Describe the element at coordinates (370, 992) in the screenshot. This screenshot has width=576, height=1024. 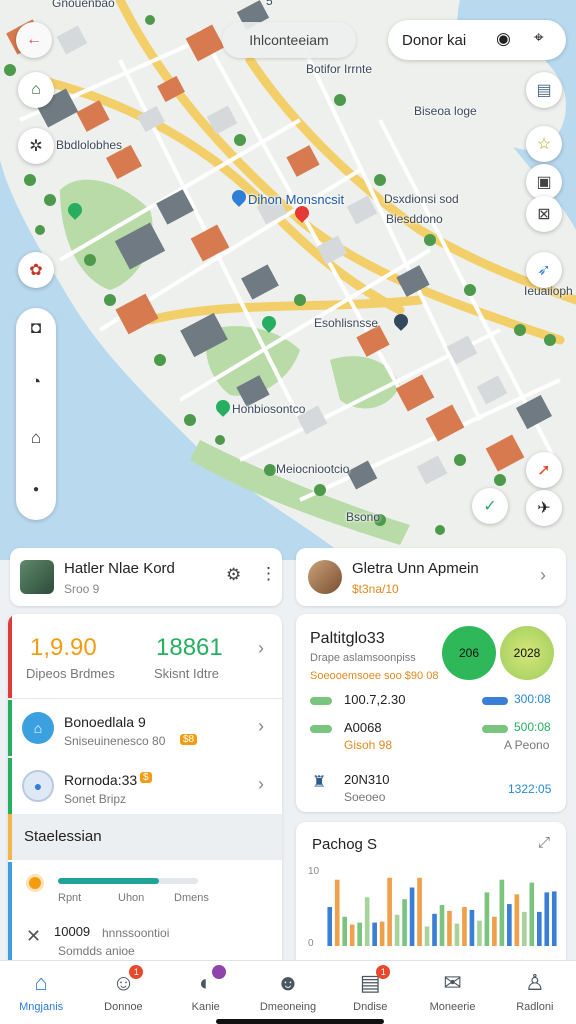
I see `nav-item-document: ▤ 1 Dndise` at that location.